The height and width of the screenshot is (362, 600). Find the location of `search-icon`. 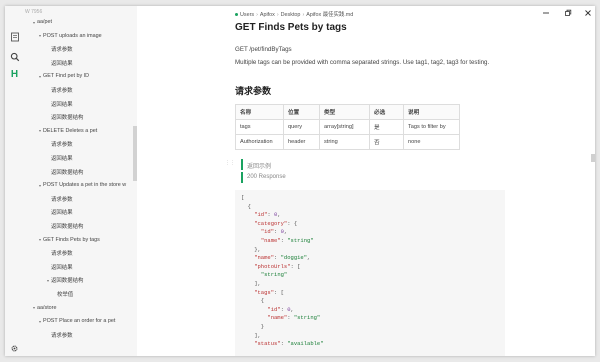

search-icon is located at coordinates (14, 56).